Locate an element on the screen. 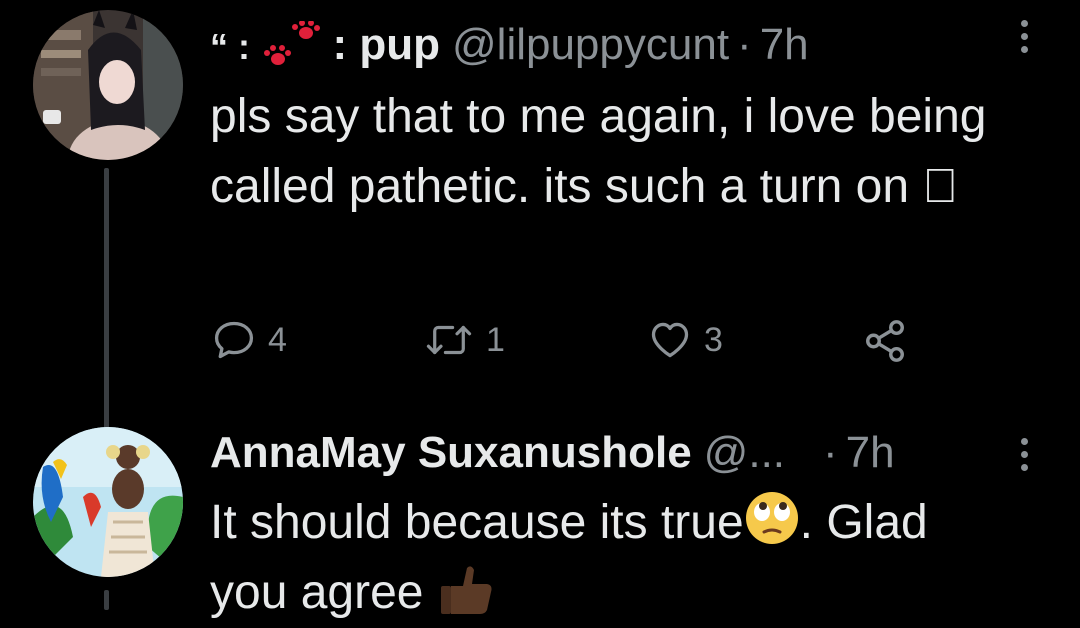 The width and height of the screenshot is (1080, 628). paw-prints-icon is located at coordinates (292, 43).